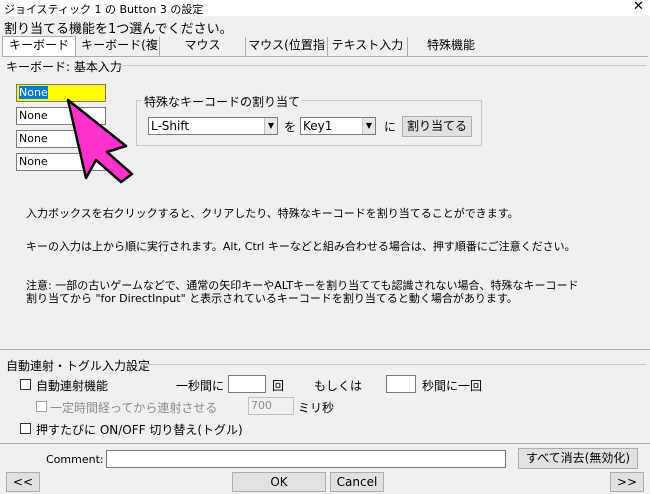  I want to click on tab-mouse-position: マウス(位置指, so click(287, 46).